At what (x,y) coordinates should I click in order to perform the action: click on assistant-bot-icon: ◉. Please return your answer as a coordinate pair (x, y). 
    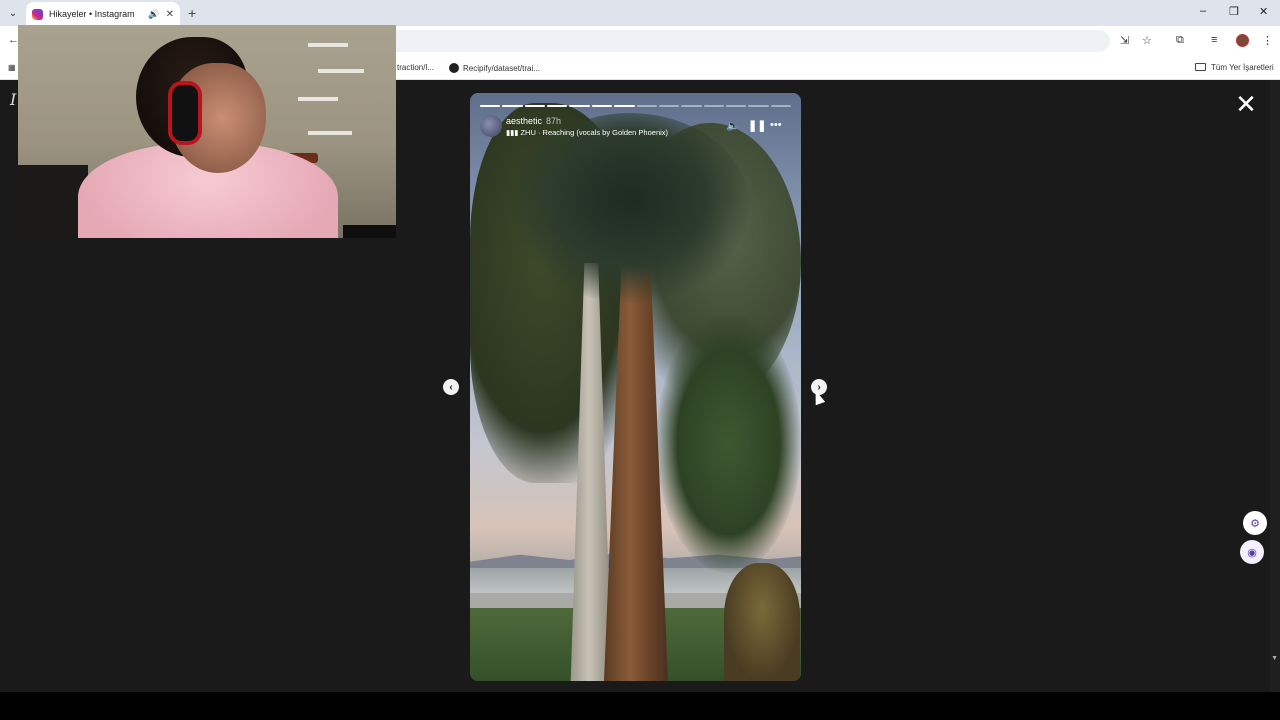
    Looking at the image, I should click on (1252, 552).